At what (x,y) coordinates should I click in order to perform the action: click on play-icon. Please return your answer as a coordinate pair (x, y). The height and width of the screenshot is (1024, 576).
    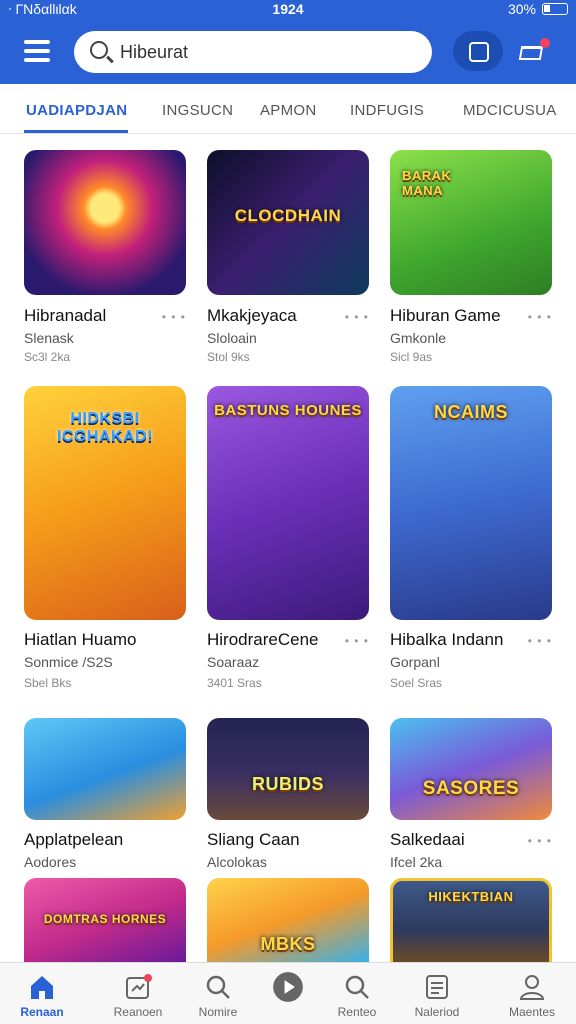
    Looking at the image, I should click on (288, 987).